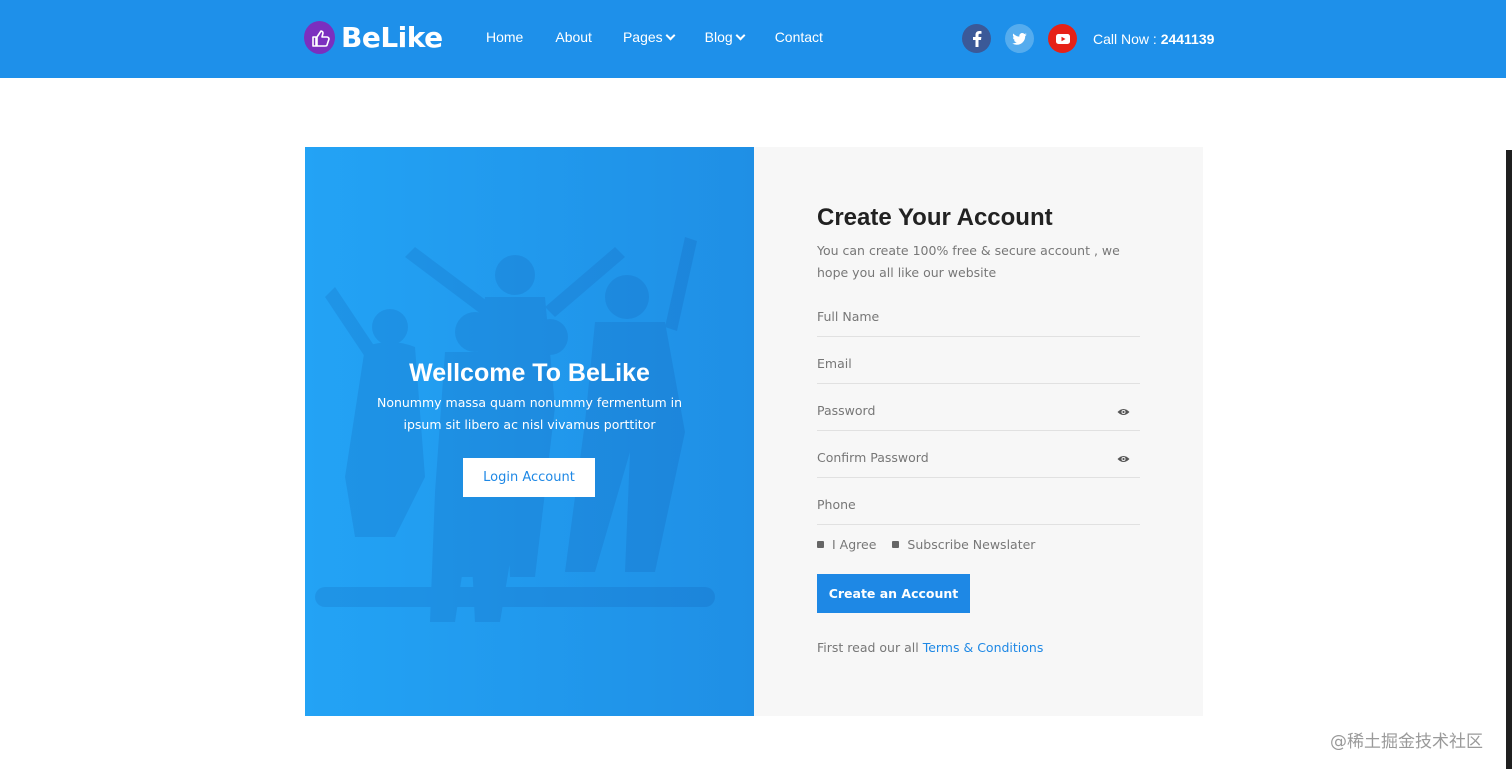  I want to click on password-input, so click(962, 410).